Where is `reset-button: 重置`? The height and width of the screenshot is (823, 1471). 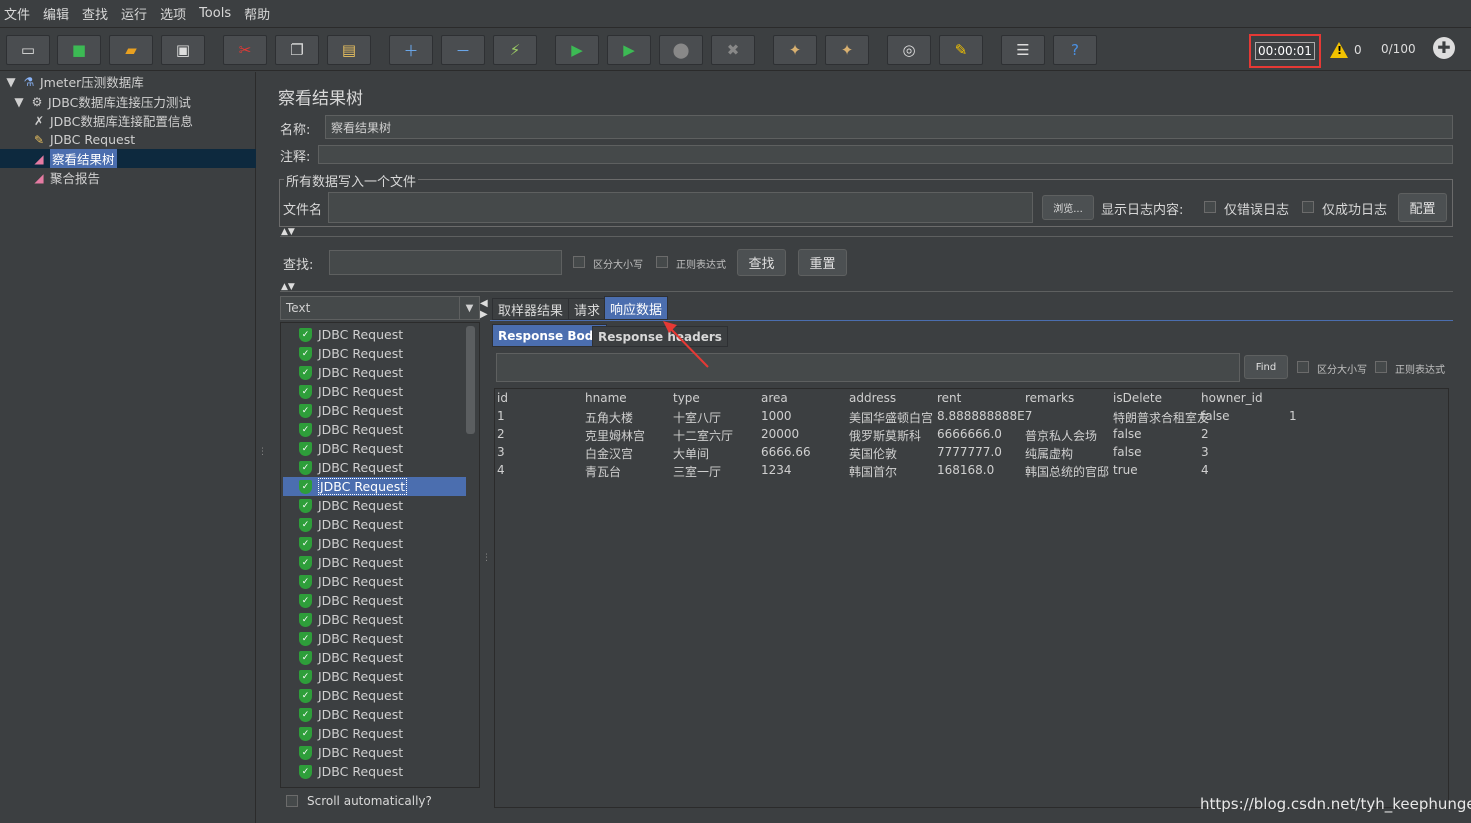
reset-button: 重置 is located at coordinates (822, 262).